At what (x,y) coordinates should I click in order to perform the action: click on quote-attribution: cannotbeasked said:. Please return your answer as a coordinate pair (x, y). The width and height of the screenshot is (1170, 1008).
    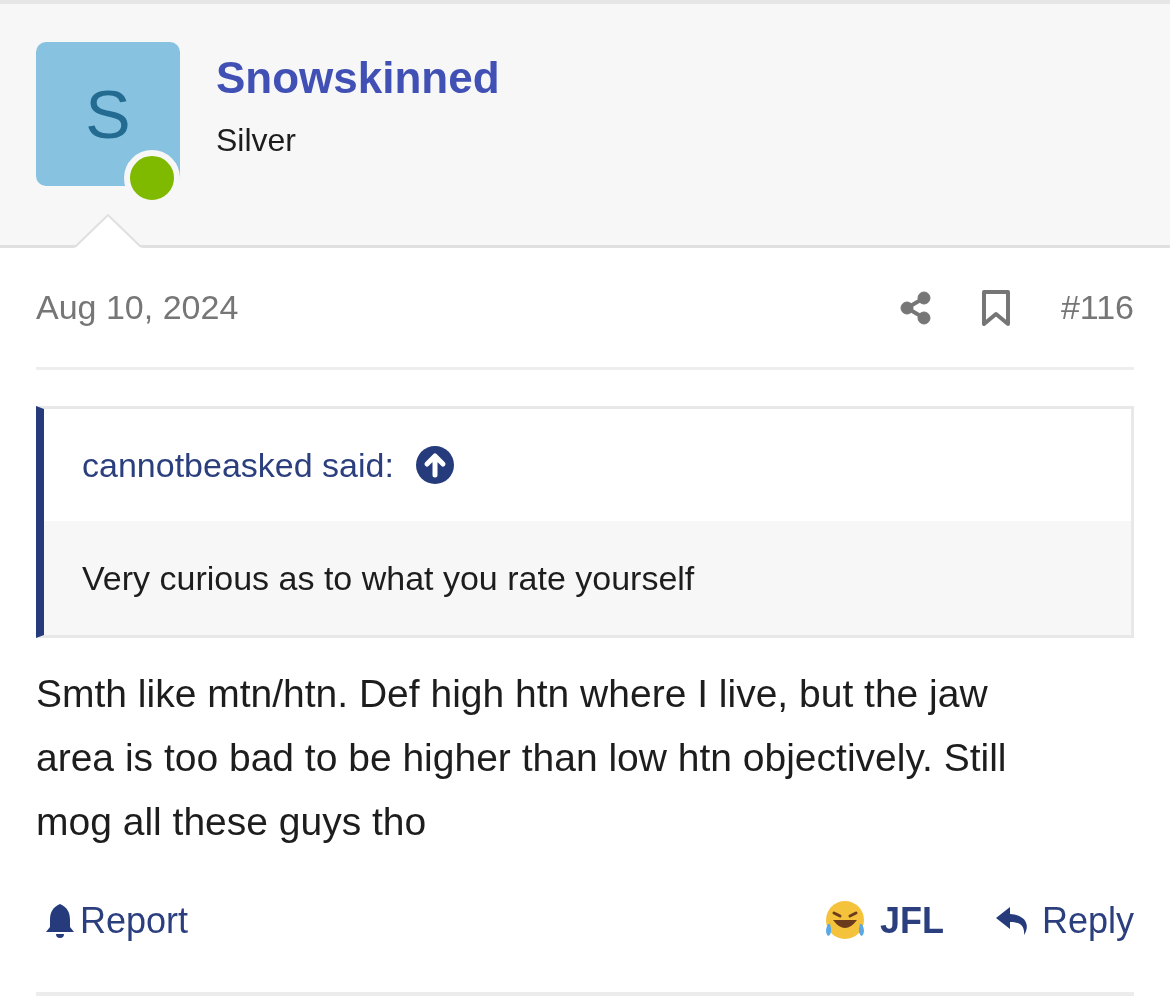
    Looking at the image, I should click on (238, 465).